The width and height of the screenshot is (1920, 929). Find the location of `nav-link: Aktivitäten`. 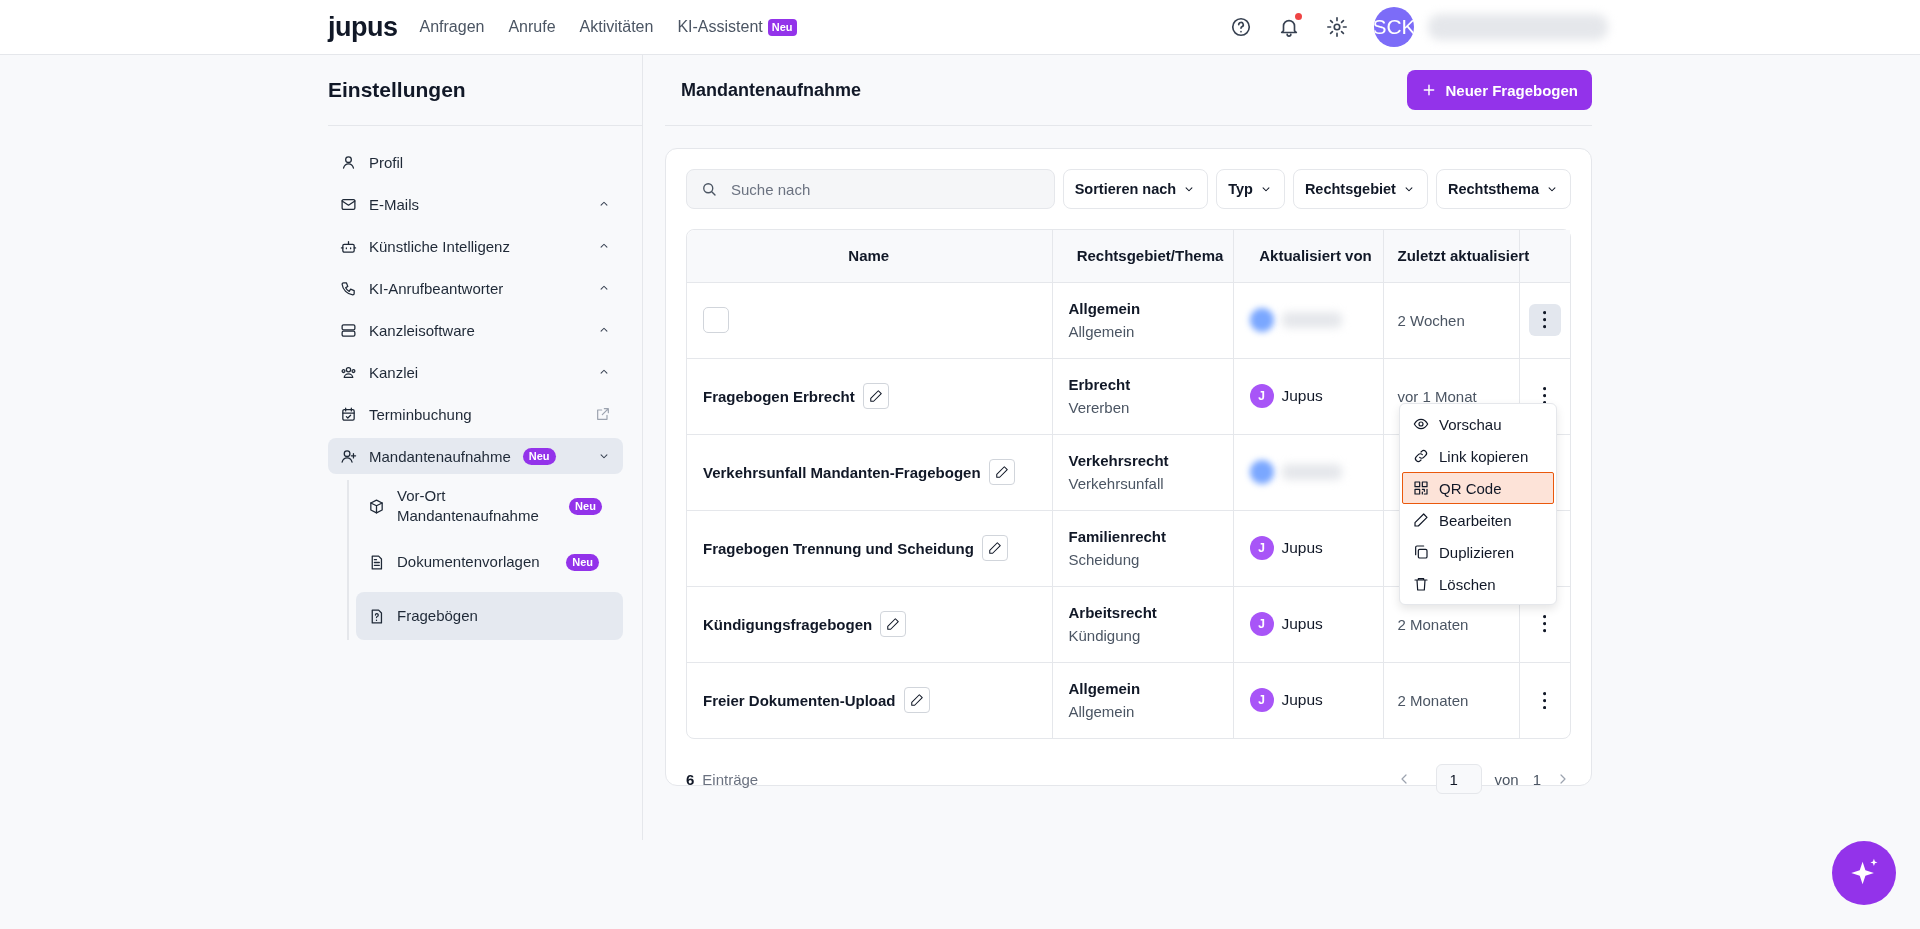

nav-link: Aktivitäten is located at coordinates (616, 27).